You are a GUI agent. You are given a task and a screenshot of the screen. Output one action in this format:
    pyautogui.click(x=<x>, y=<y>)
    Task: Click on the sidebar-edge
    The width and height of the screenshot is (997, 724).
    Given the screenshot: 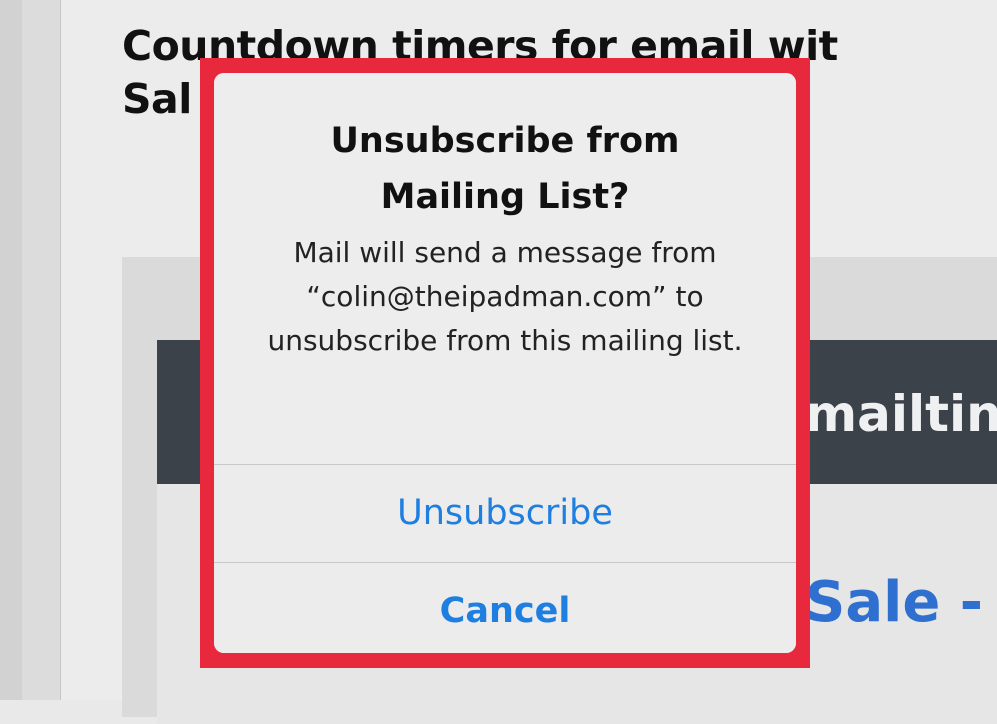 What is the action you would take?
    pyautogui.click(x=11, y=350)
    